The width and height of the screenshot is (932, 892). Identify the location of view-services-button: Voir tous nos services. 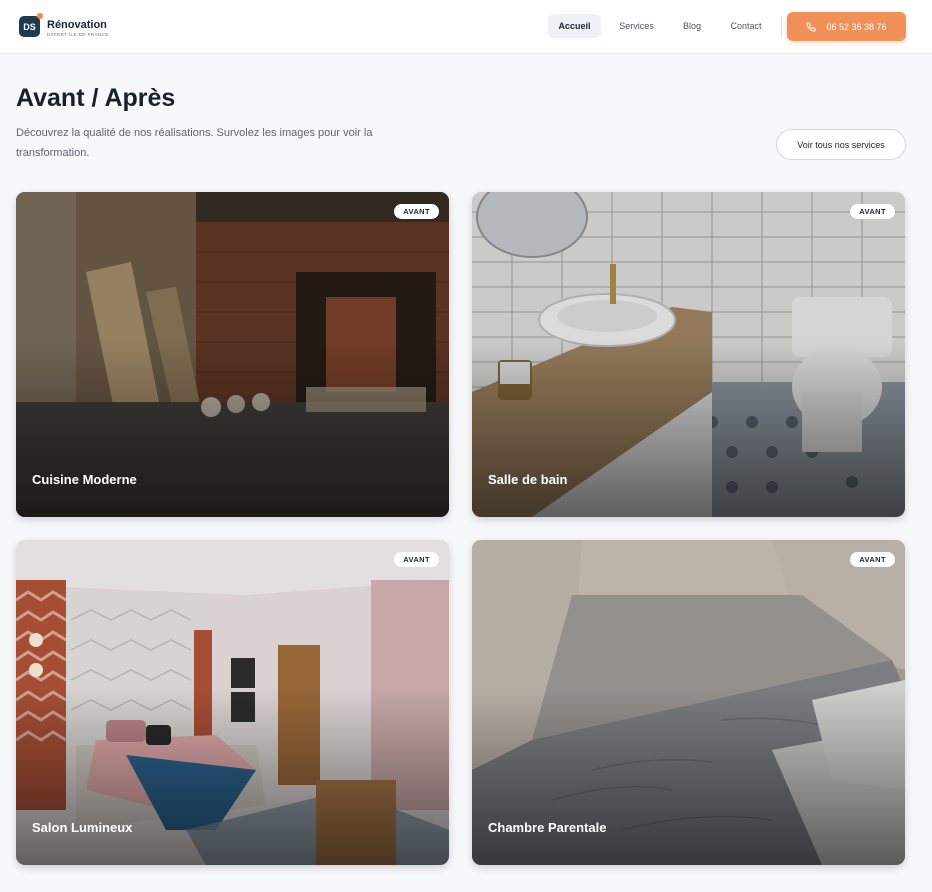
(841, 144).